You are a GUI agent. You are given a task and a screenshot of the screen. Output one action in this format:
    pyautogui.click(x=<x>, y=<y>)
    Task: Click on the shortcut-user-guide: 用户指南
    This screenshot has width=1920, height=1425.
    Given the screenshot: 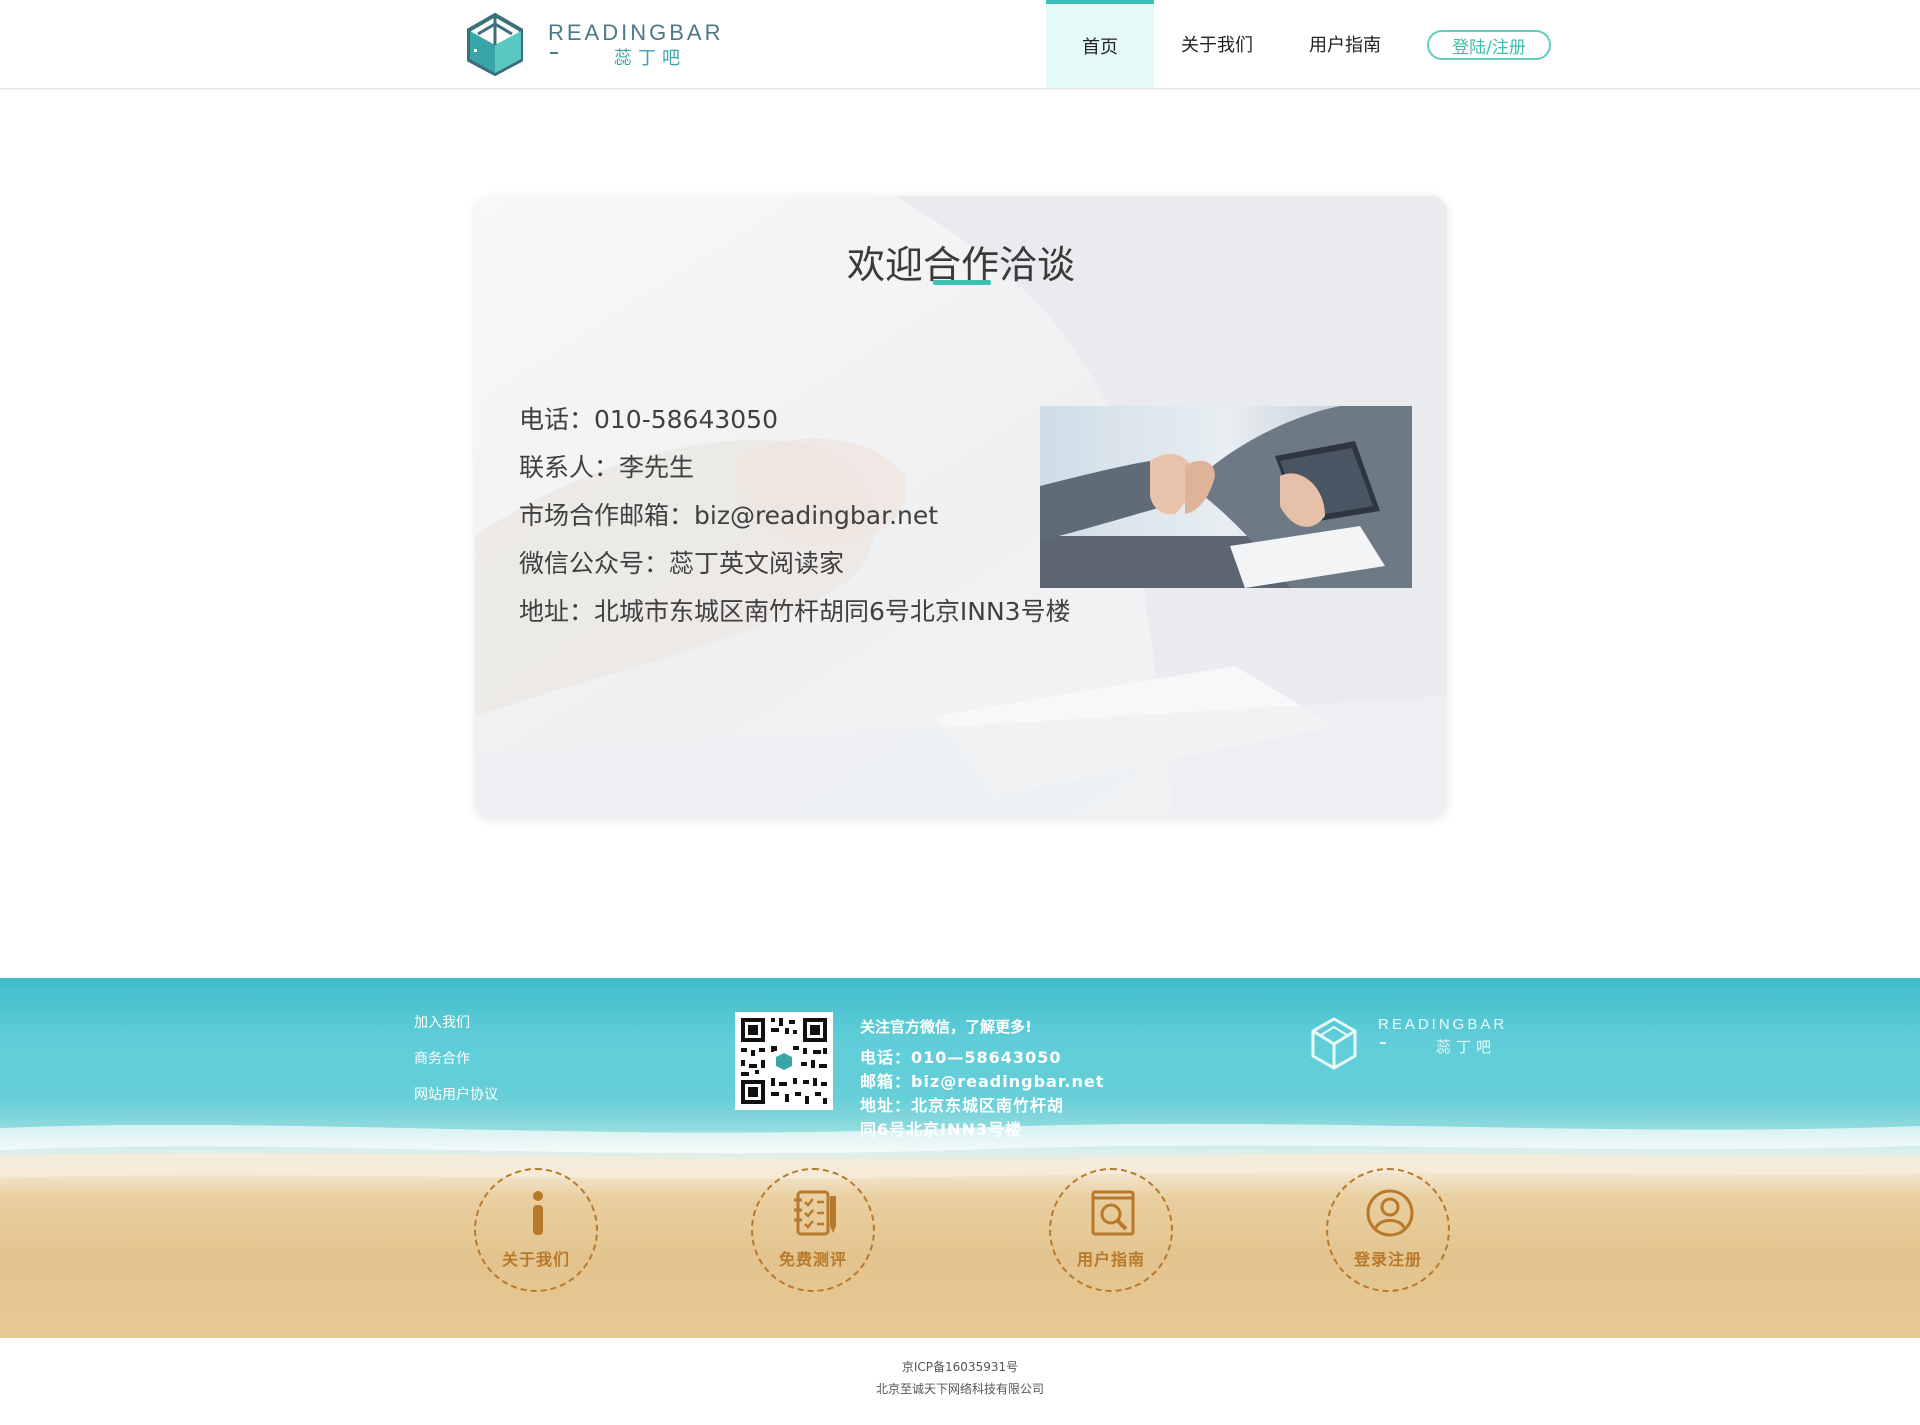 What is the action you would take?
    pyautogui.click(x=1111, y=1230)
    